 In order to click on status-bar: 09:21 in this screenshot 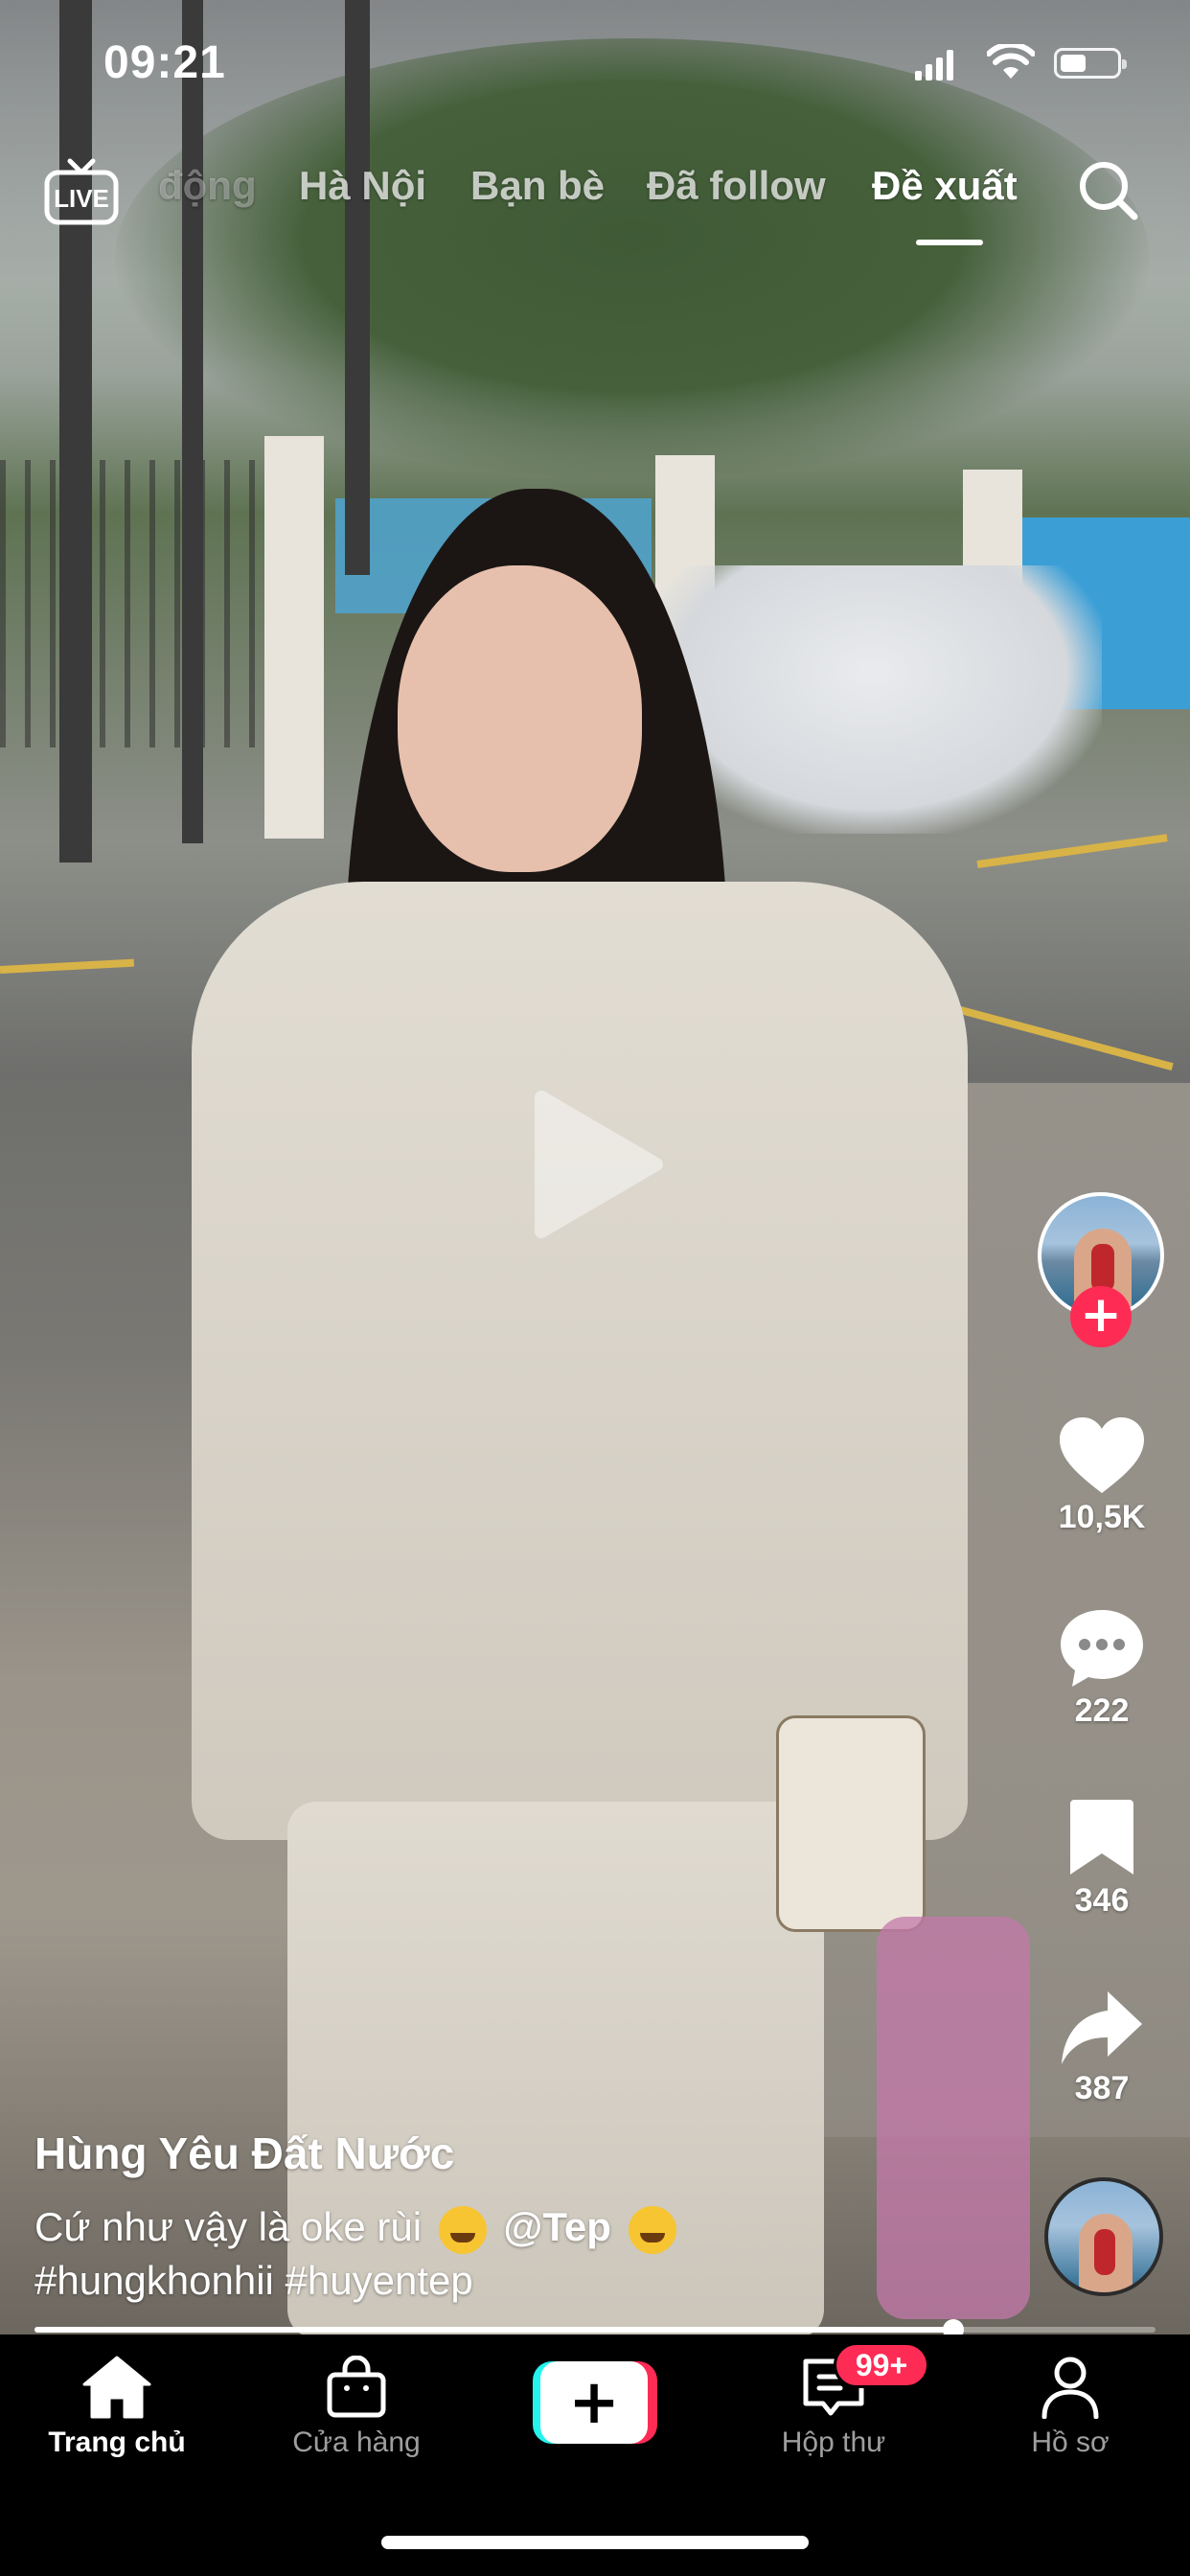, I will do `click(595, 63)`.